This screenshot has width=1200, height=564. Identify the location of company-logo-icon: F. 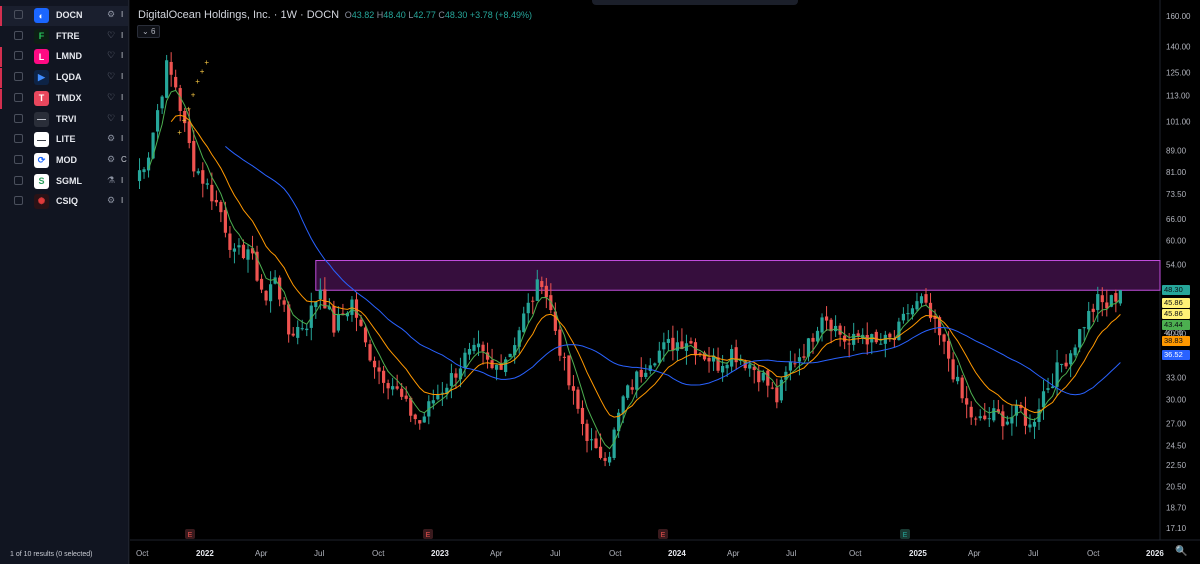
(41, 36).